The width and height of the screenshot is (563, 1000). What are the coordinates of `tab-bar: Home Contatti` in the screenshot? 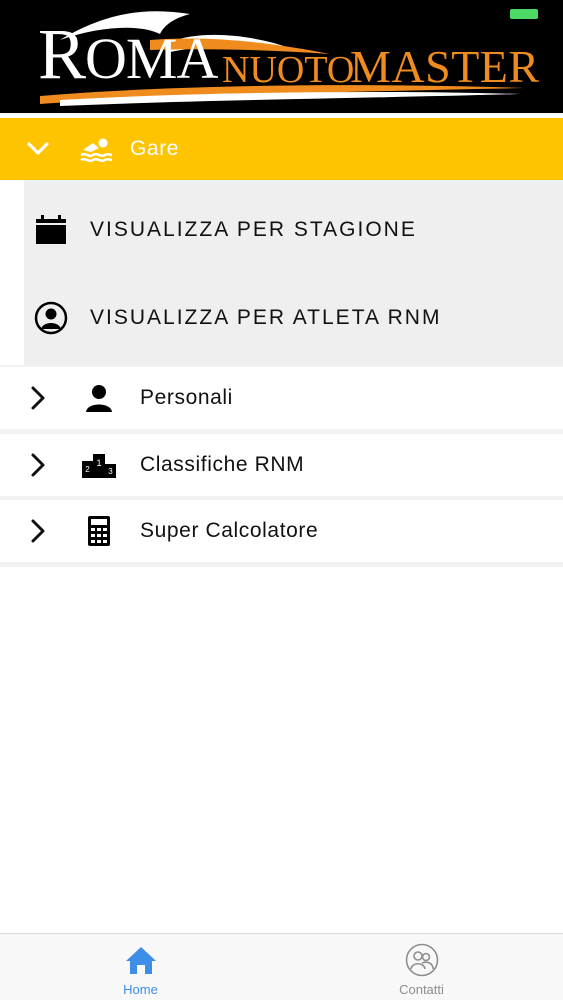 It's located at (281, 966).